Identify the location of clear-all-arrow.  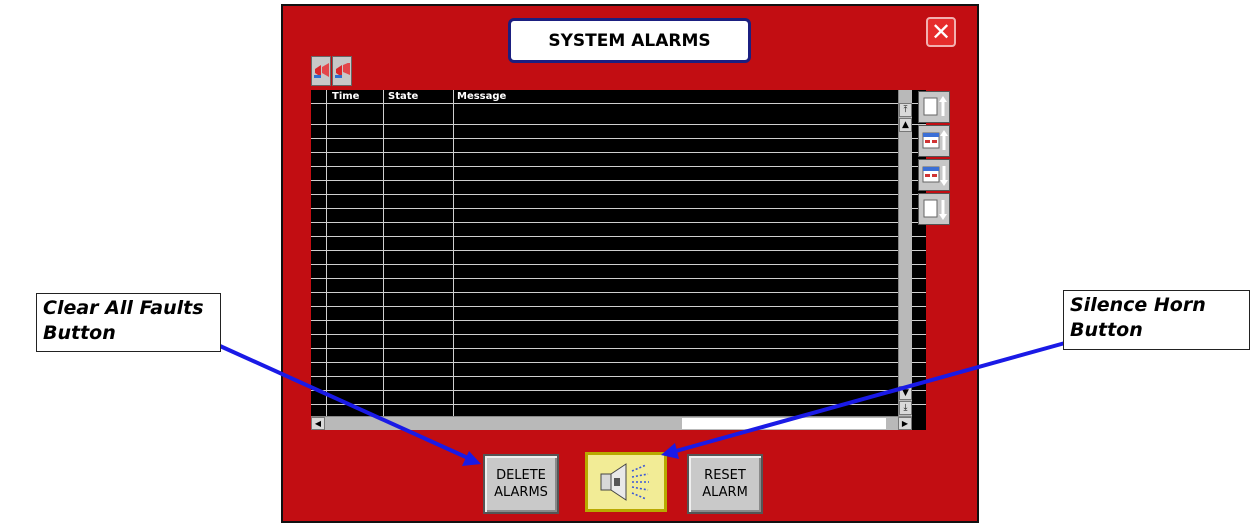
(344, 402).